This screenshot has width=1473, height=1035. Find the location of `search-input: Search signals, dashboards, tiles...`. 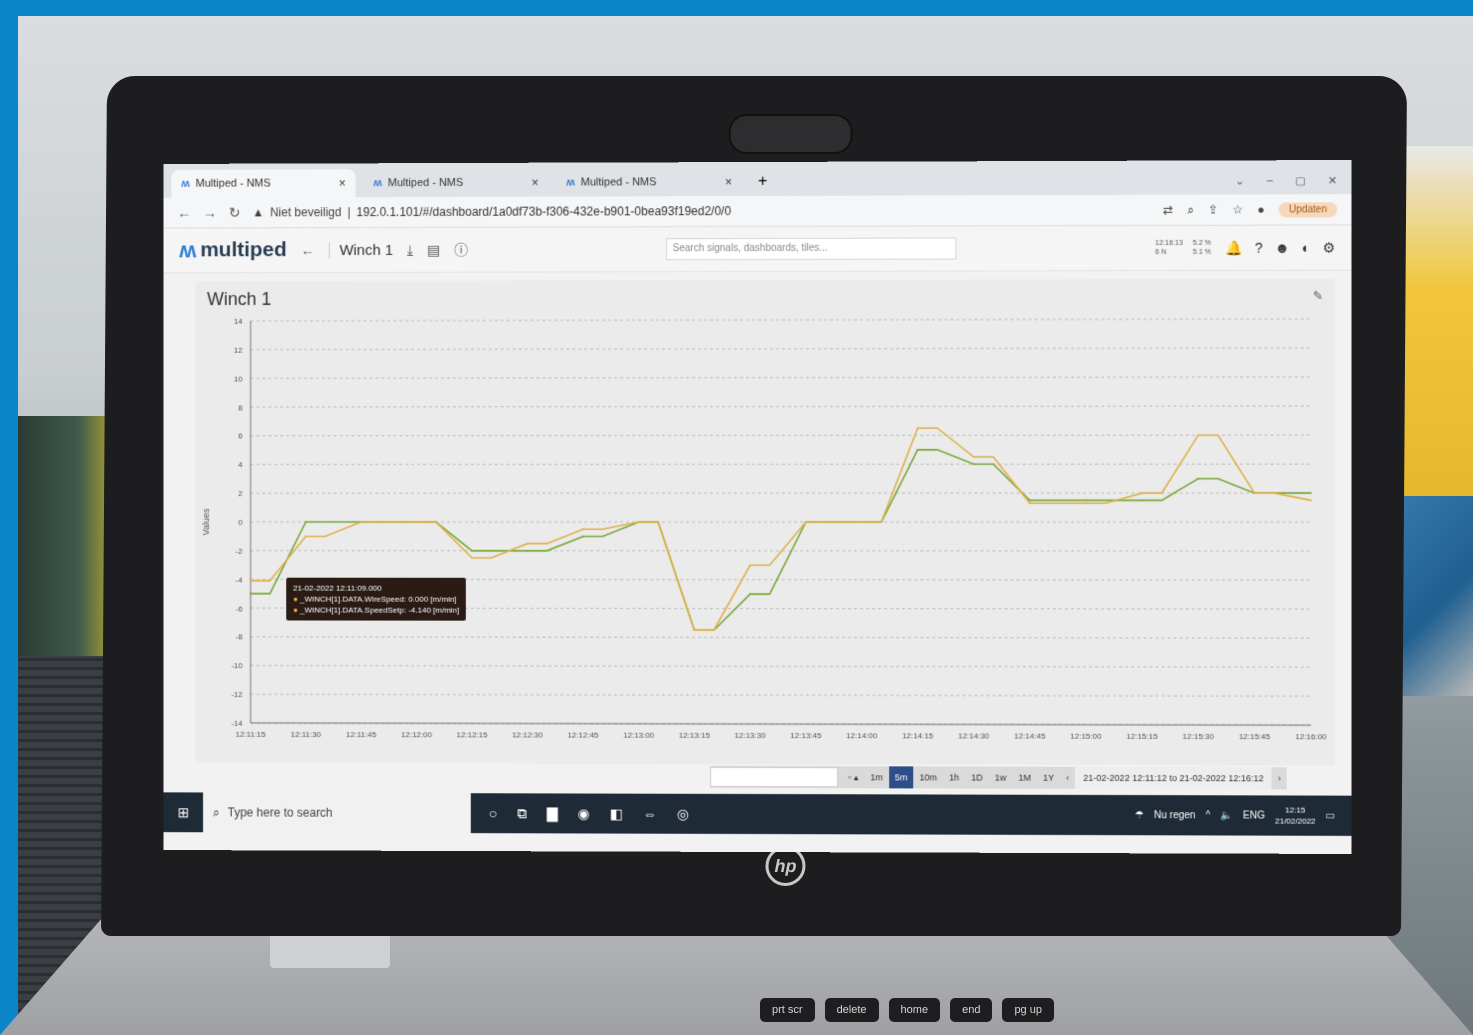

search-input: Search signals, dashboards, tiles... is located at coordinates (810, 249).